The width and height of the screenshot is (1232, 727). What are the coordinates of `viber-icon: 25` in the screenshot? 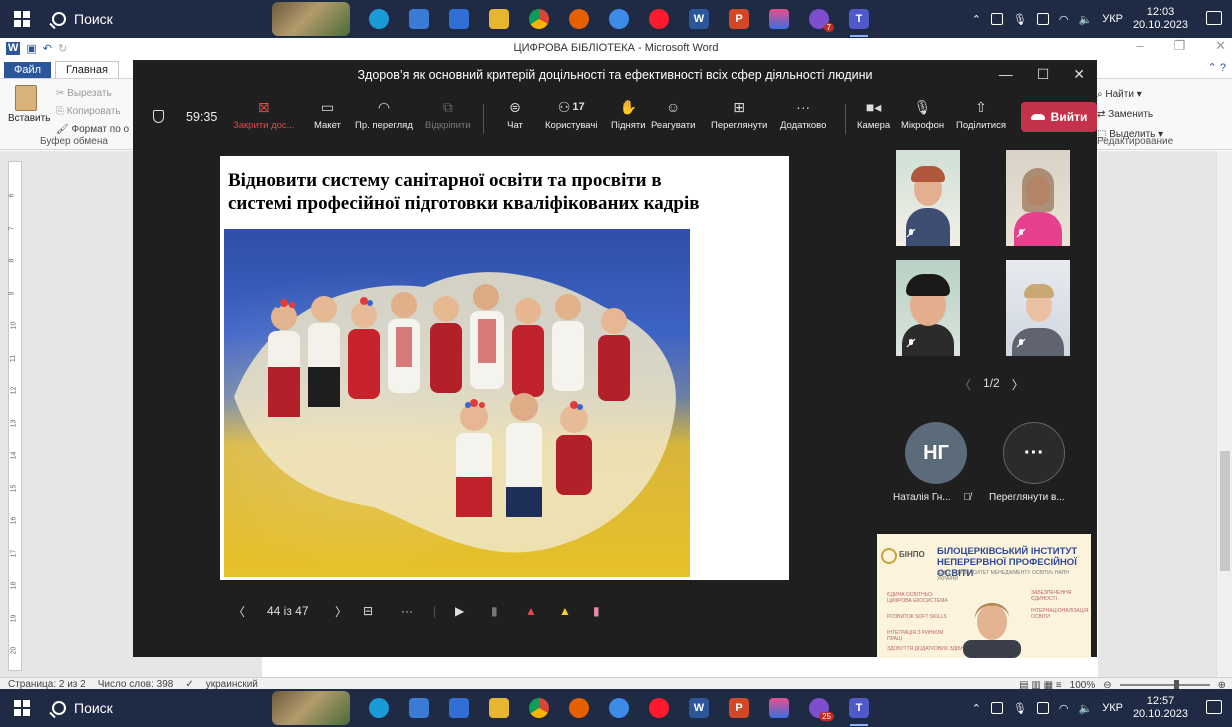 It's located at (819, 708).